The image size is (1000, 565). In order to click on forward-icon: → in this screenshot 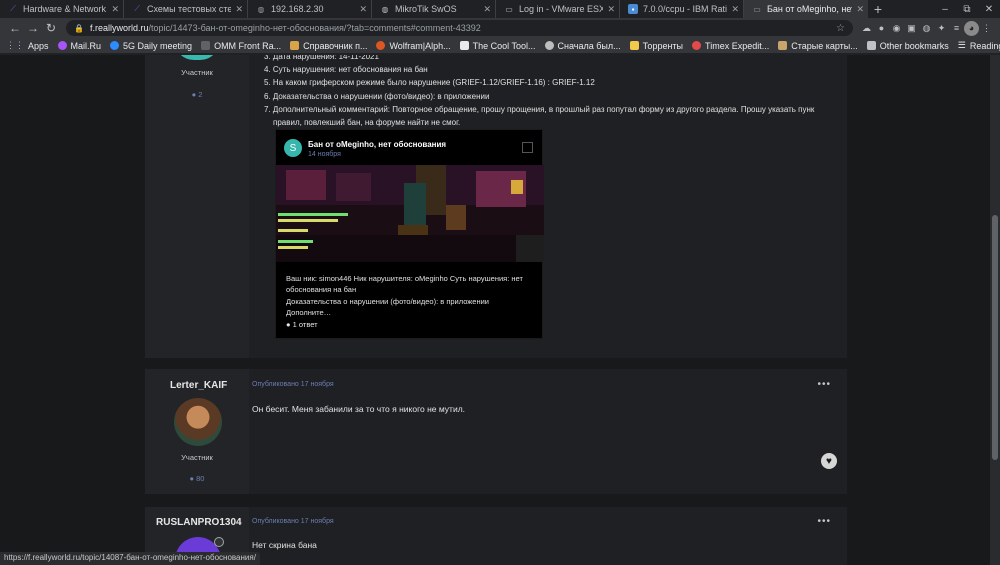, I will do `click(33, 28)`.